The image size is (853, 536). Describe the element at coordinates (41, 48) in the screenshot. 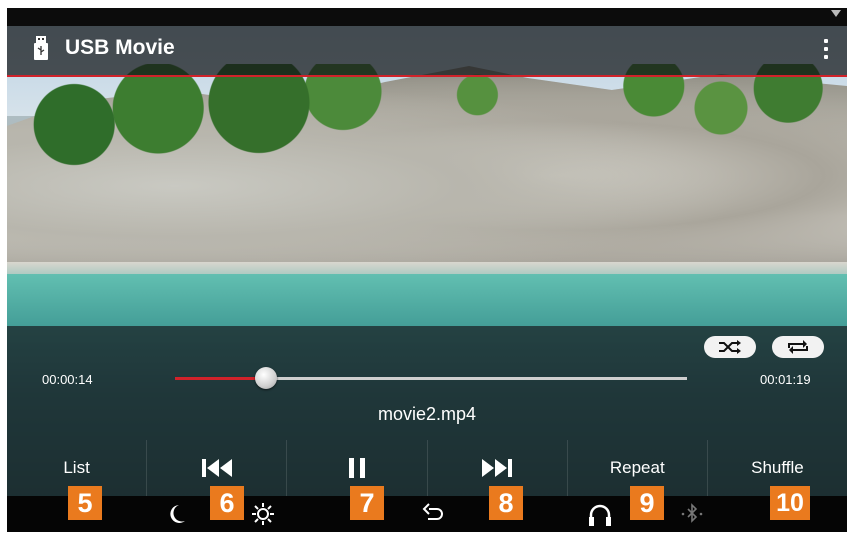

I see `usb-icon` at that location.